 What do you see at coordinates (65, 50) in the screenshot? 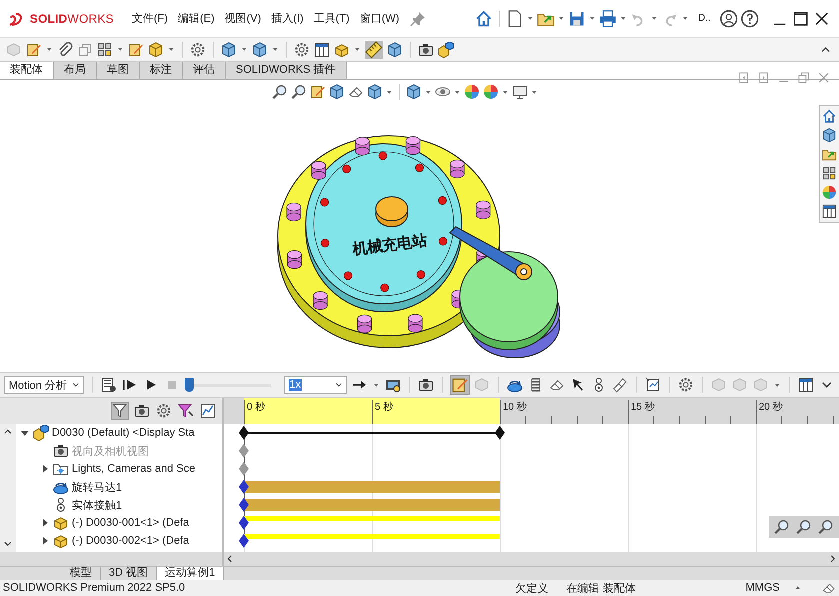
I see `paperclip-icon` at bounding box center [65, 50].